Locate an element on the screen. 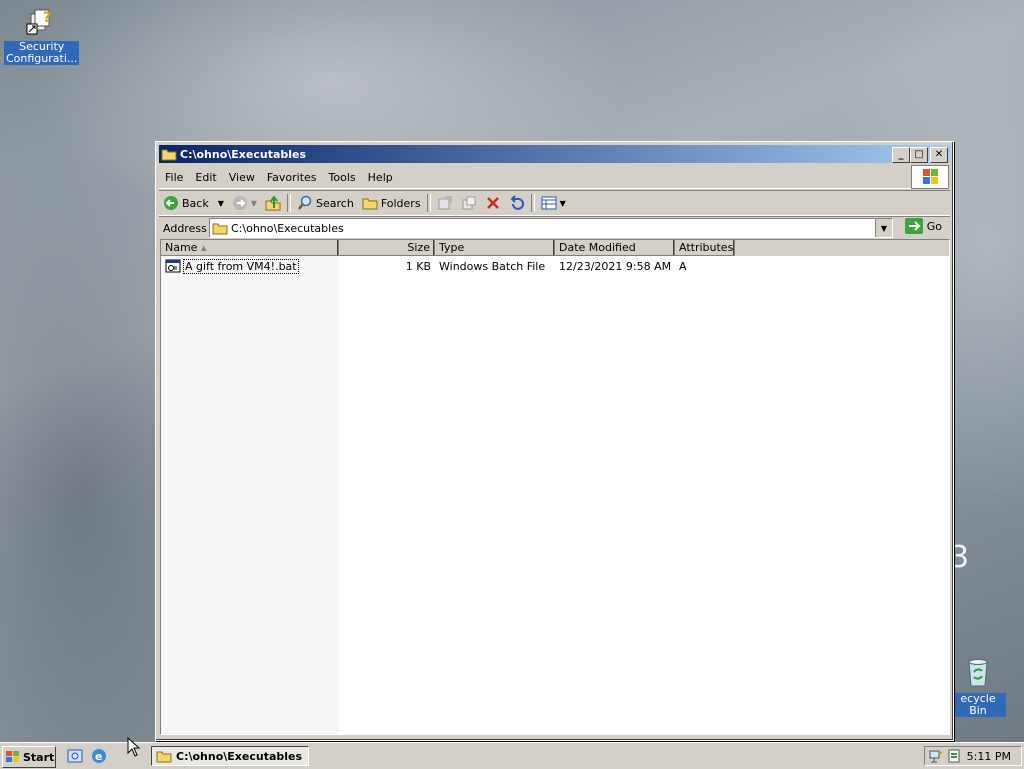 This screenshot has width=1024, height=769. close-icon: ✕ is located at coordinates (939, 154).